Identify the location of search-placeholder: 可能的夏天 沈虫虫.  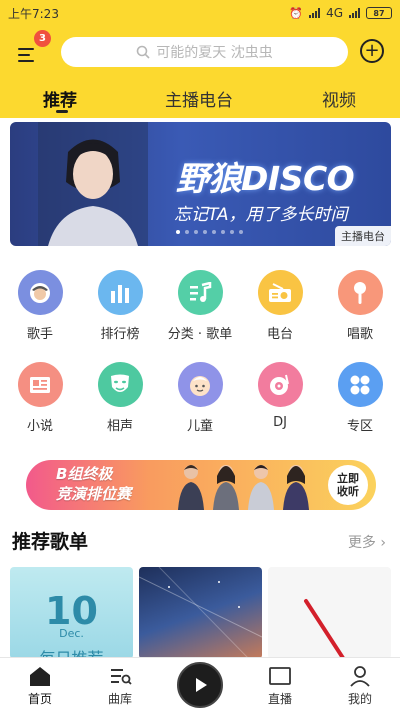
(214, 53).